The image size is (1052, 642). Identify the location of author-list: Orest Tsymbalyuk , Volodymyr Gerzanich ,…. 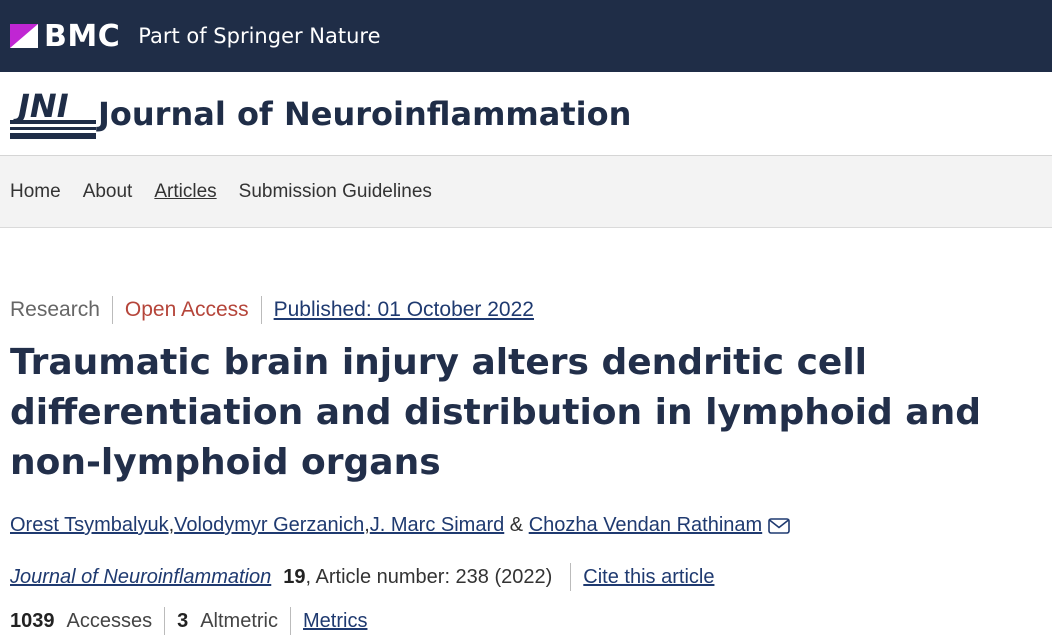
(526, 525).